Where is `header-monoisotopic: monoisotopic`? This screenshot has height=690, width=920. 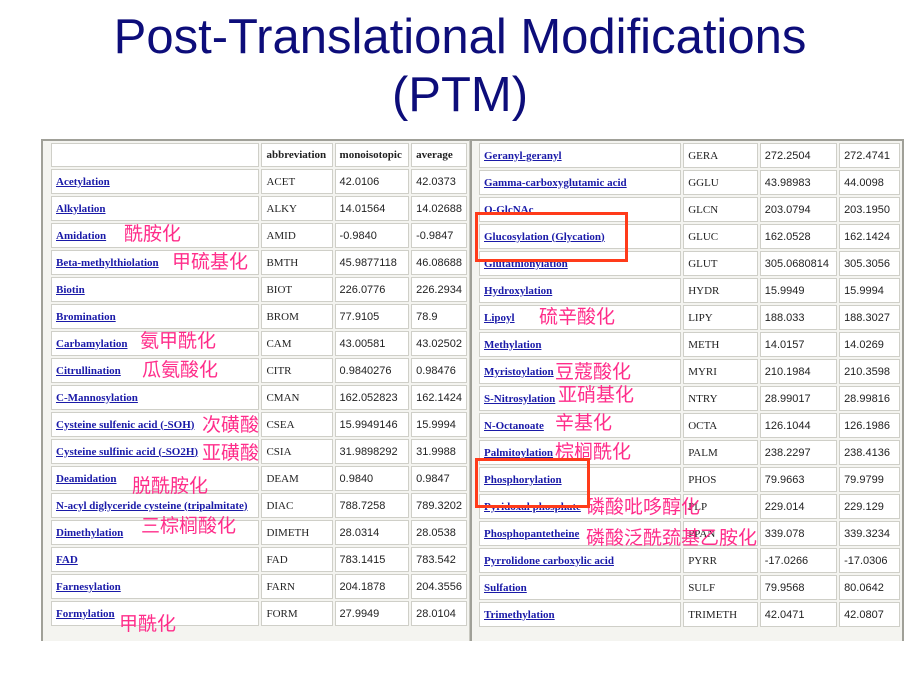 header-monoisotopic: monoisotopic is located at coordinates (372, 155).